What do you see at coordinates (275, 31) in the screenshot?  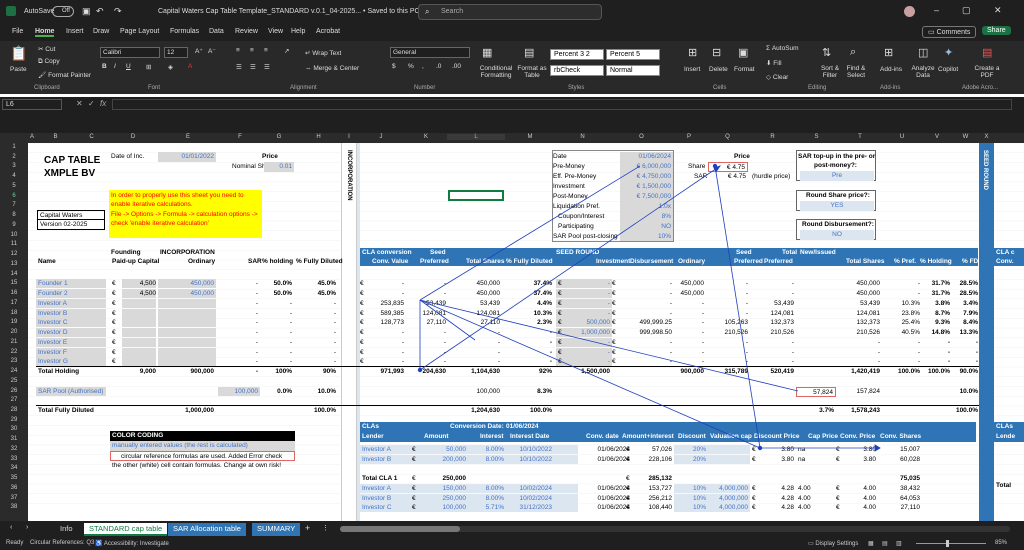 I see `menu-view: View` at bounding box center [275, 31].